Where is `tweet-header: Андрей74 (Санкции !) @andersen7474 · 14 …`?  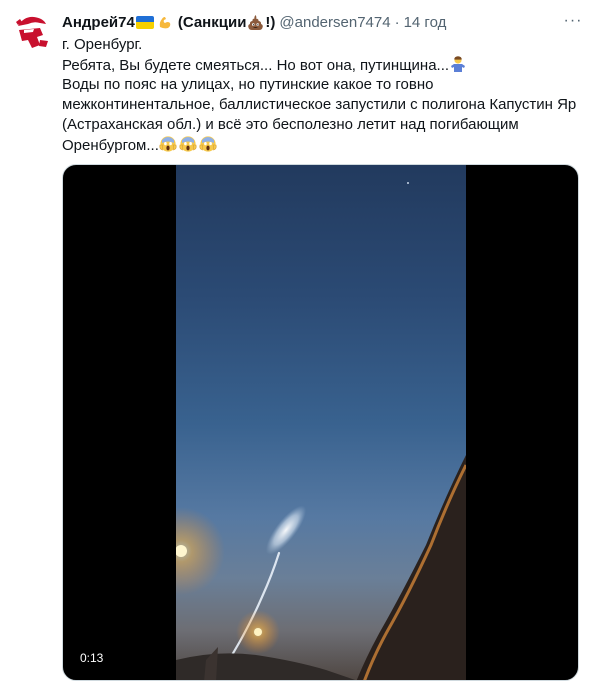
tweet-header: Андрей74 (Санкции !) @andersen7474 · 14 … is located at coordinates (254, 22).